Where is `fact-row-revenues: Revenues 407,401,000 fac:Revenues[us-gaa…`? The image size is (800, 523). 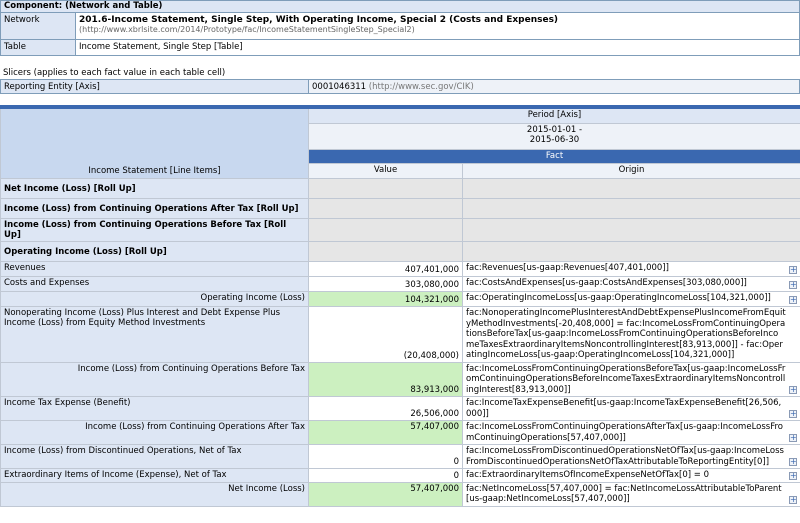
fact-row-revenues: Revenues 407,401,000 fac:Revenues[us-gaa… is located at coordinates (400, 269).